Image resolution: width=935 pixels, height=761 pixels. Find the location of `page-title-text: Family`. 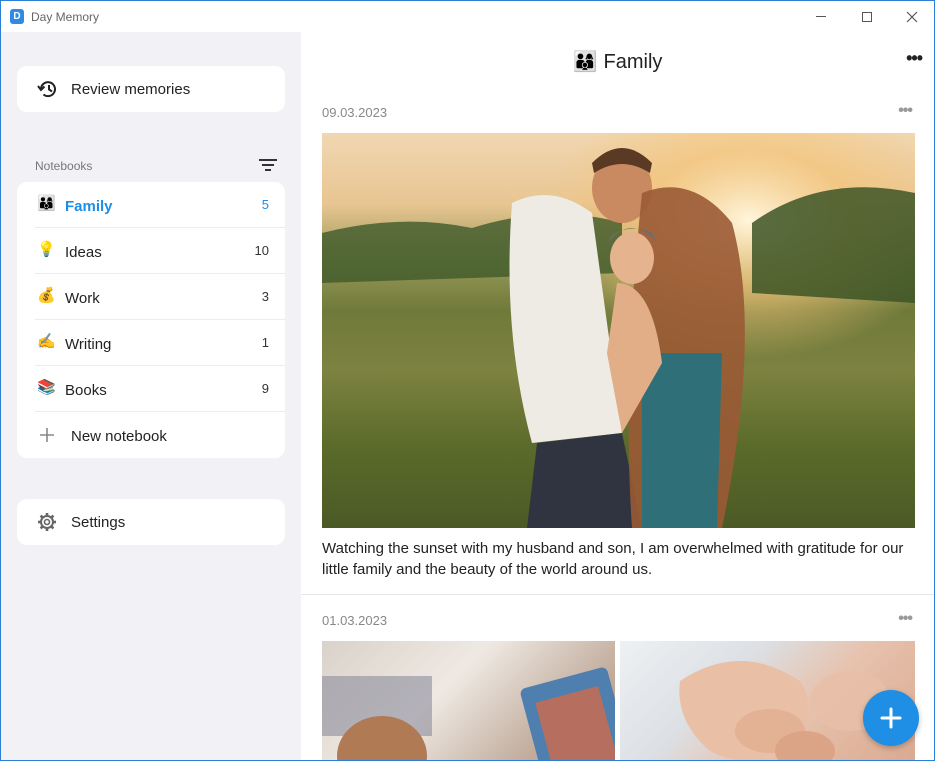

page-title-text: Family is located at coordinates (633, 62).